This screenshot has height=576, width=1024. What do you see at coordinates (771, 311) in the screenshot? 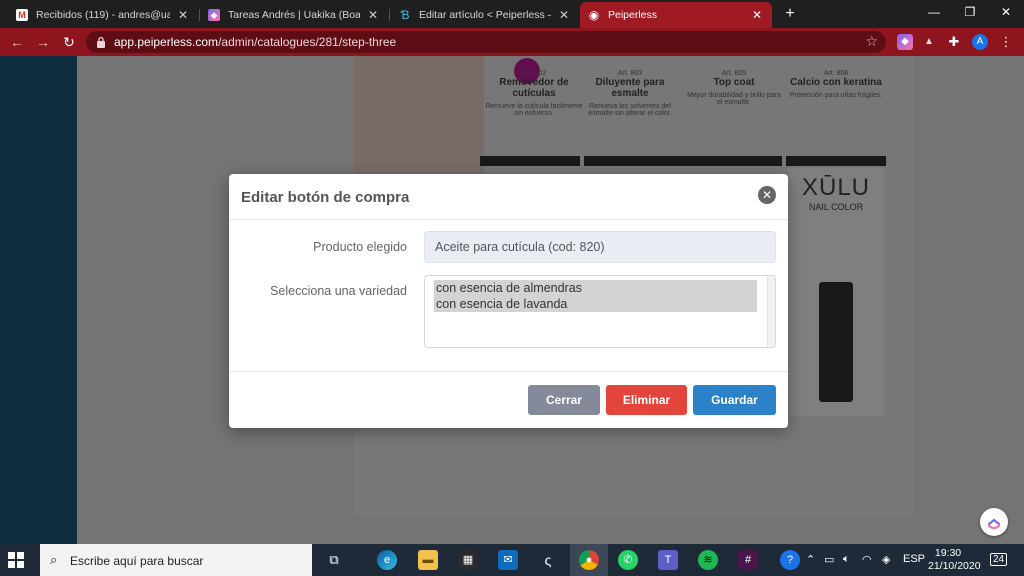
I see `variety-scrollbar` at bounding box center [771, 311].